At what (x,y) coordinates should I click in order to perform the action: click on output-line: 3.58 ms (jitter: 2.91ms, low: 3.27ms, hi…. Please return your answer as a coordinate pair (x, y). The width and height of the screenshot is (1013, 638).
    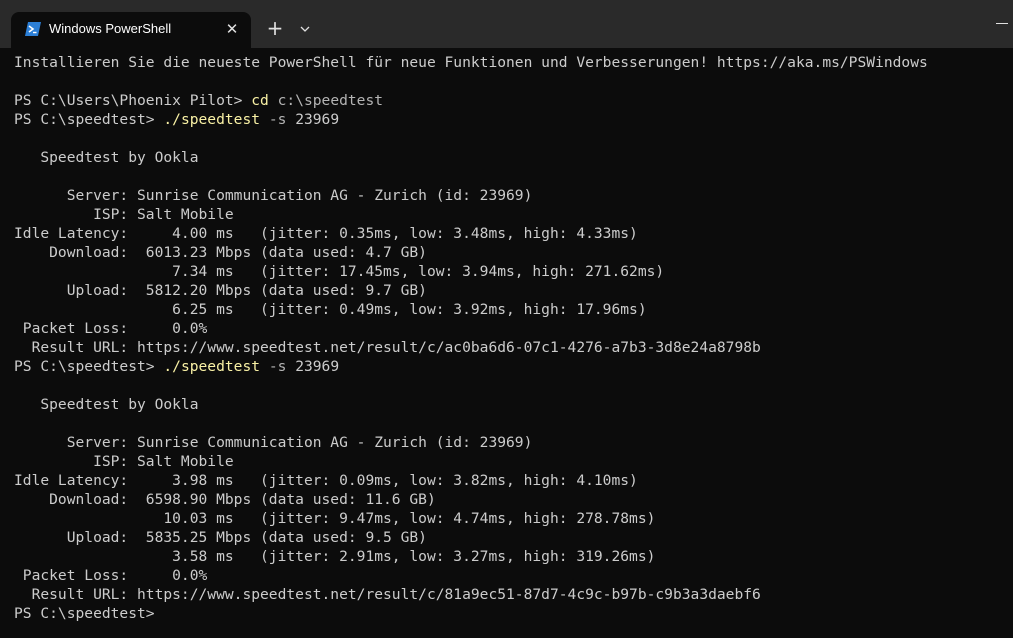
    Looking at the image, I should click on (335, 556).